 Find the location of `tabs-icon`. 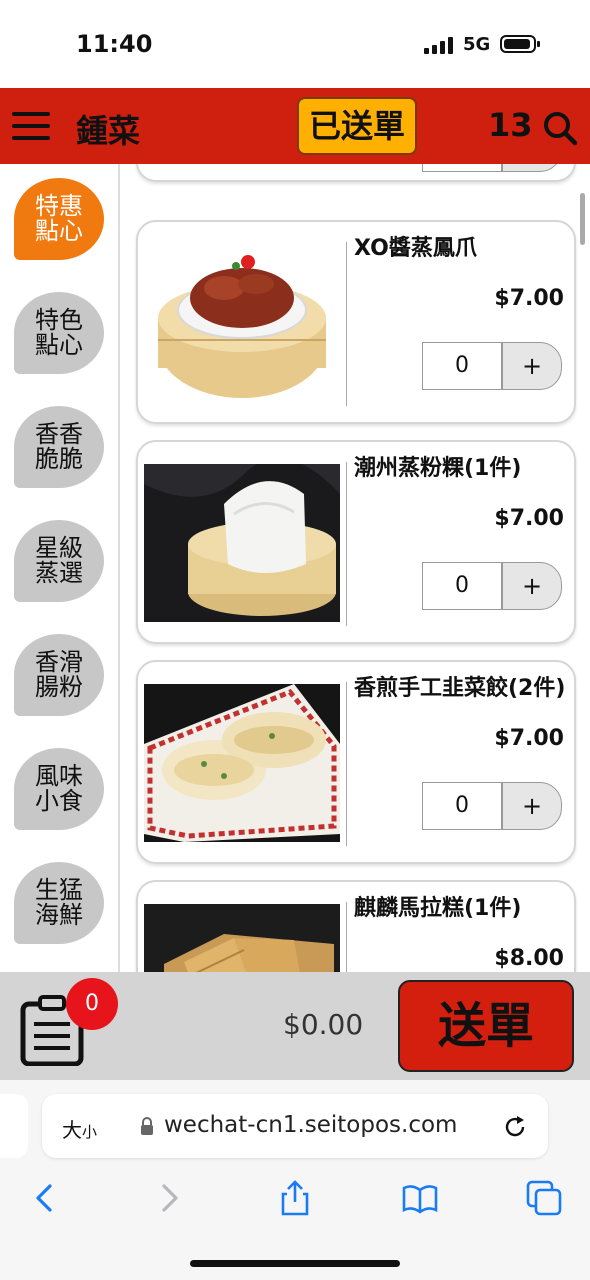

tabs-icon is located at coordinates (544, 1198).